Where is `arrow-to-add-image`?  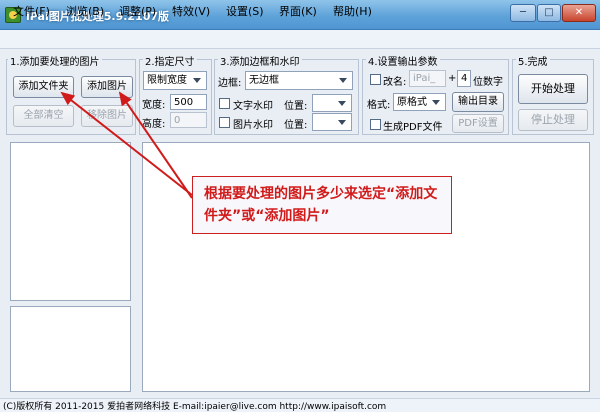
arrow-to-add-image is located at coordinates (155, 145).